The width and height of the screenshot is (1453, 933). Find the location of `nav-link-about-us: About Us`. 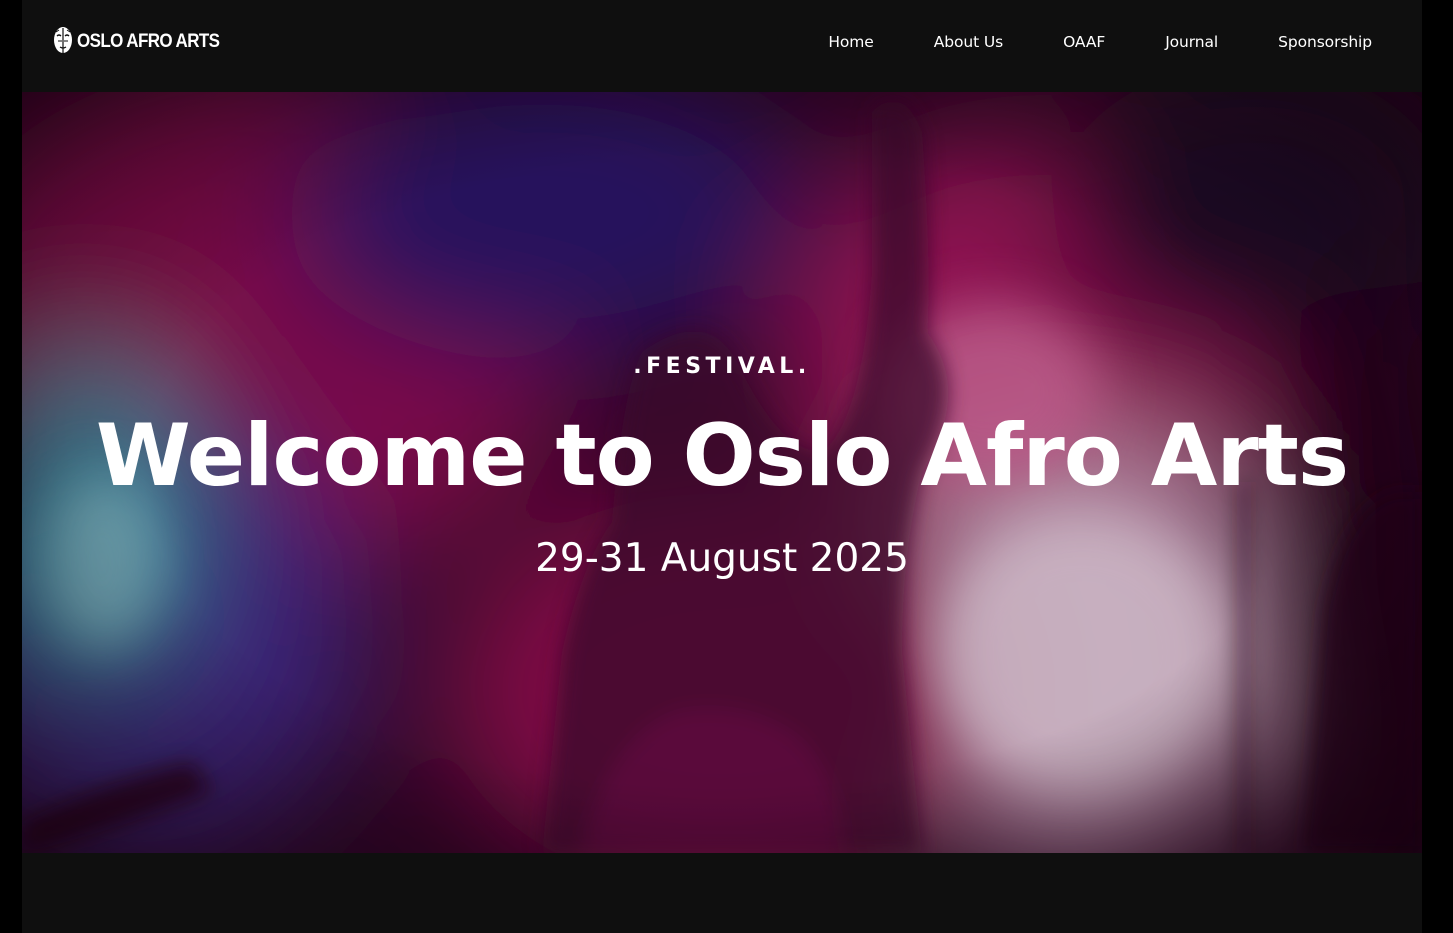

nav-link-about-us: About Us is located at coordinates (968, 42).